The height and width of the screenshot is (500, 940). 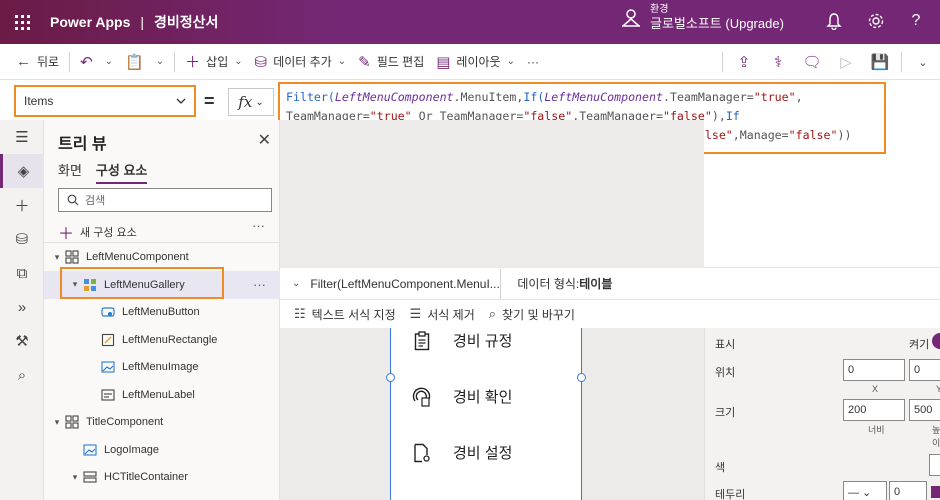 What do you see at coordinates (532, 314) in the screenshot?
I see `find-replace-button: ⌕ 찾기 및 바꾸기` at bounding box center [532, 314].